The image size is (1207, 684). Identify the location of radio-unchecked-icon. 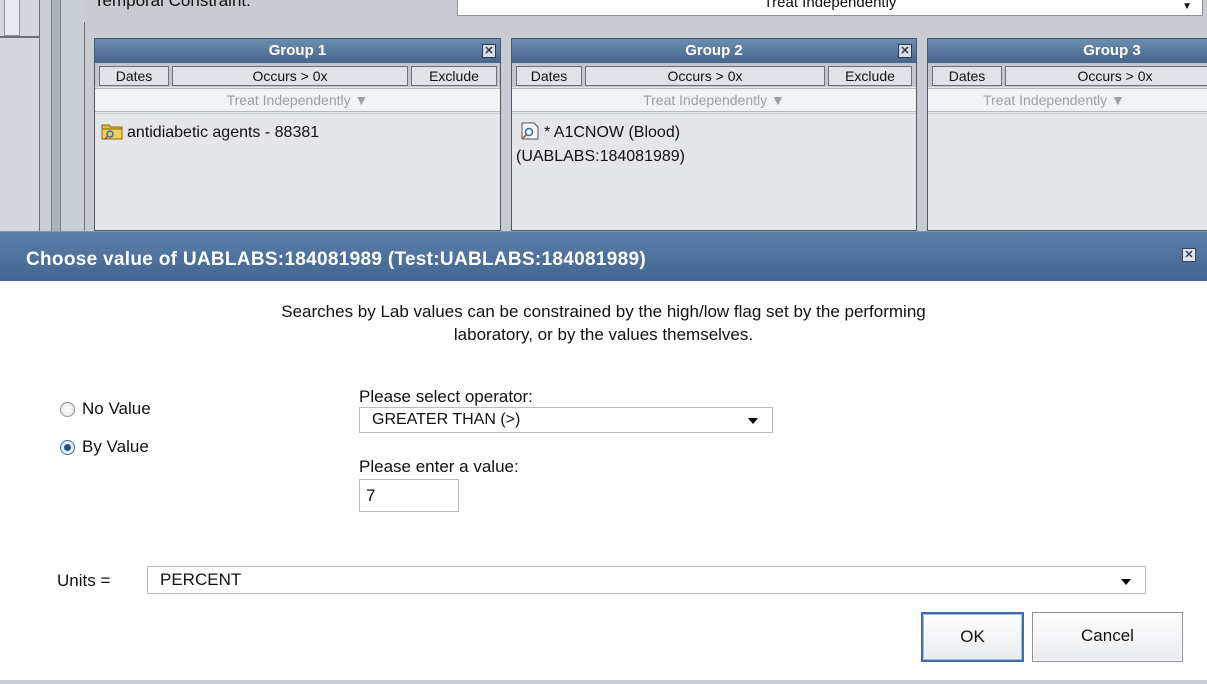
(67, 409).